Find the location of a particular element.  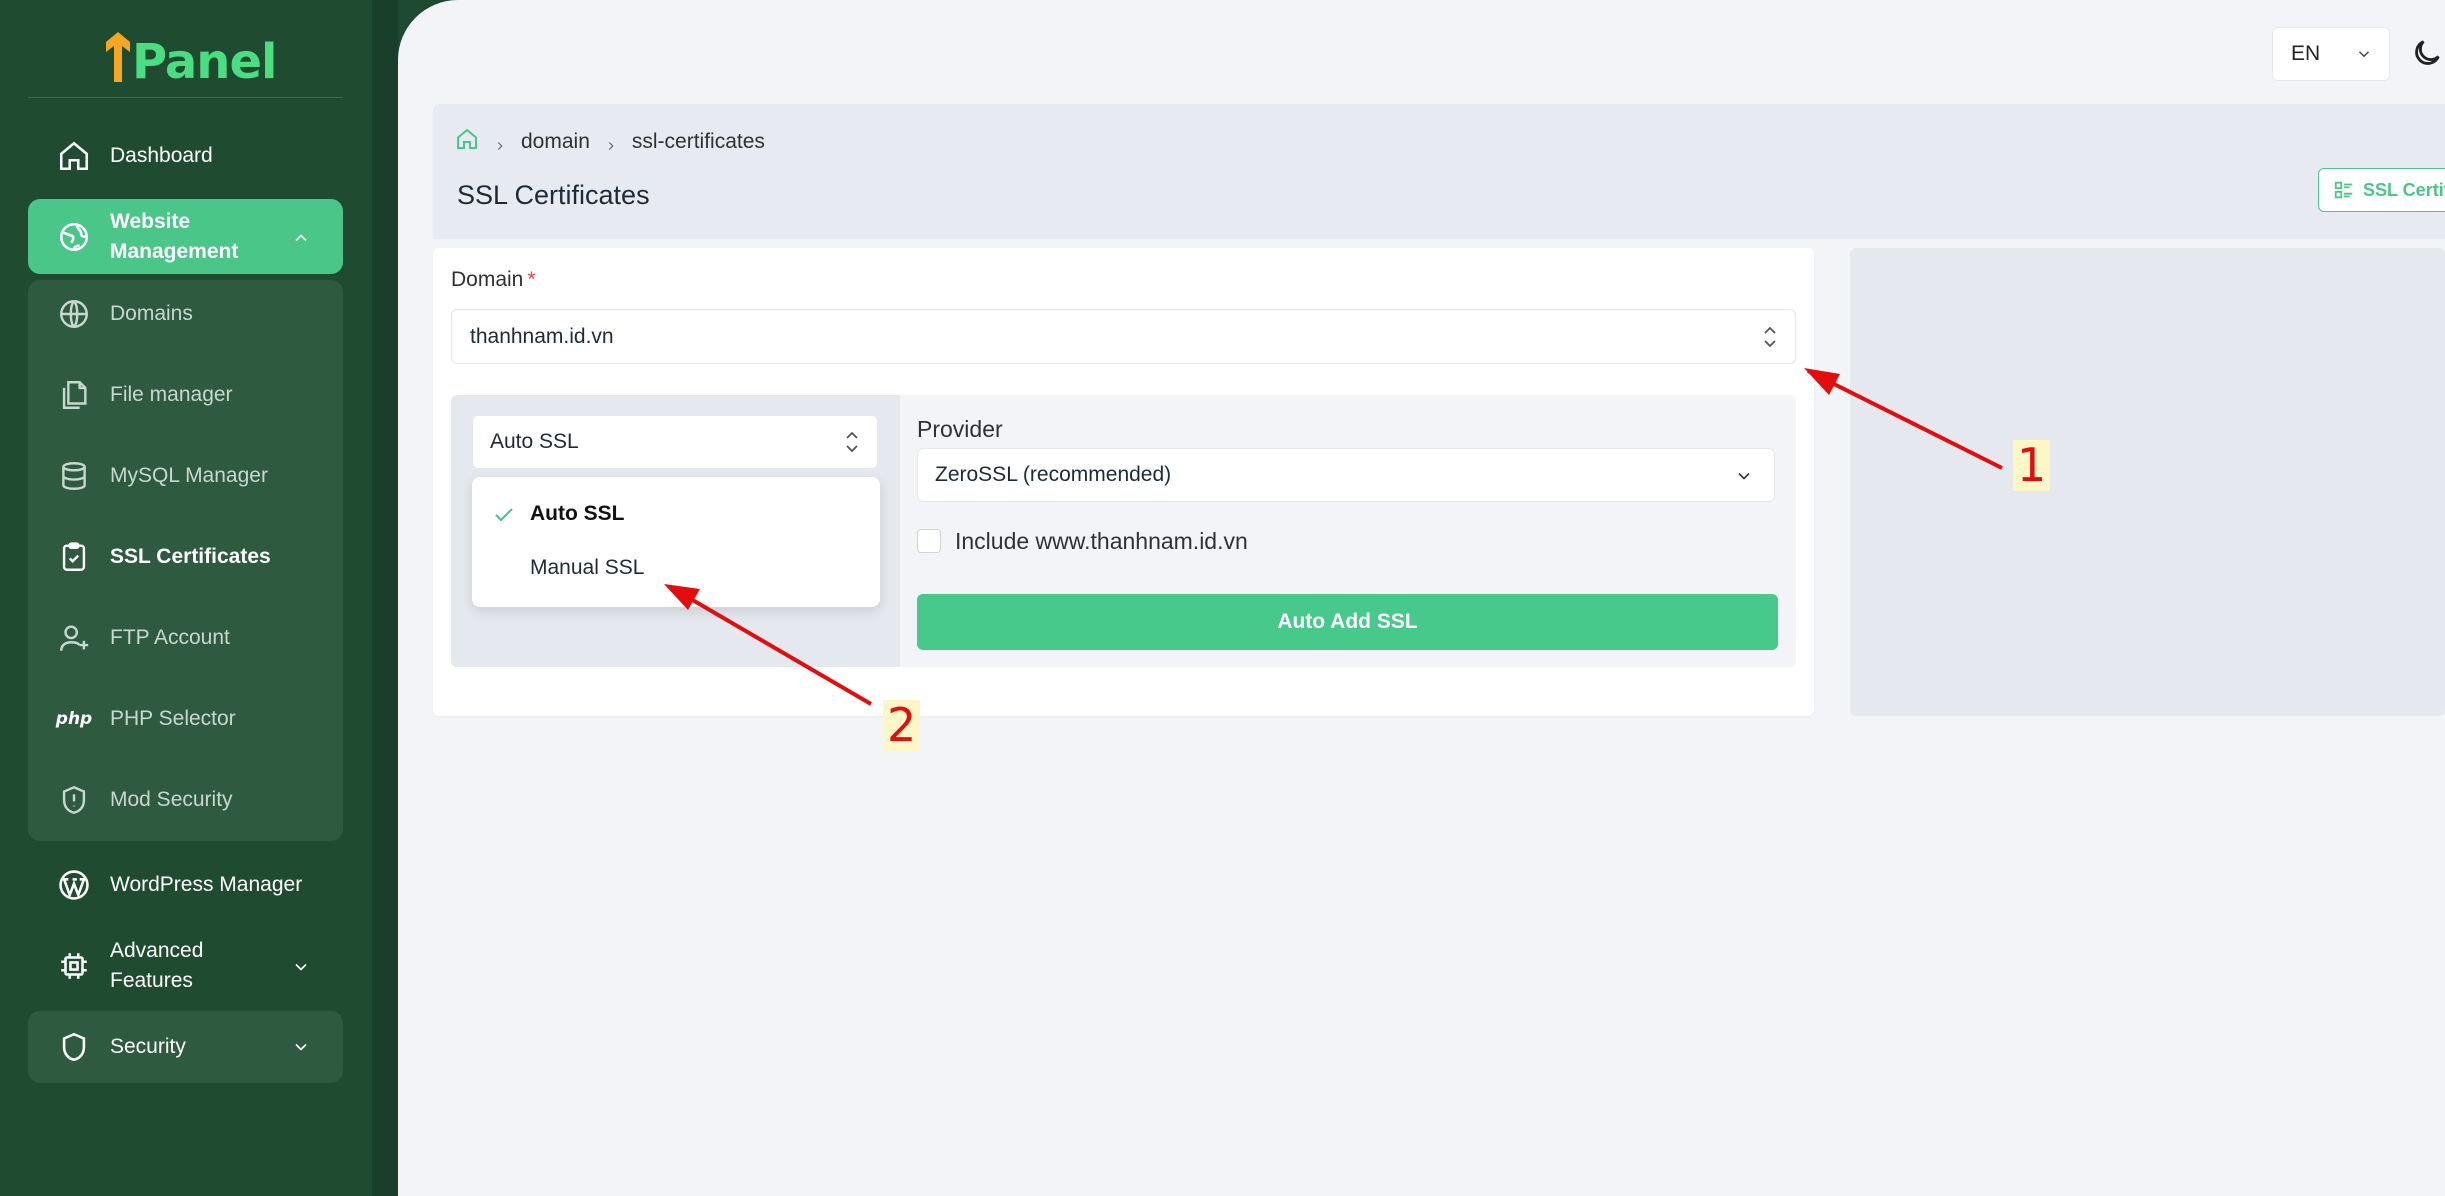

sidebar-item-label: WordPress Manager is located at coordinates (206, 884).